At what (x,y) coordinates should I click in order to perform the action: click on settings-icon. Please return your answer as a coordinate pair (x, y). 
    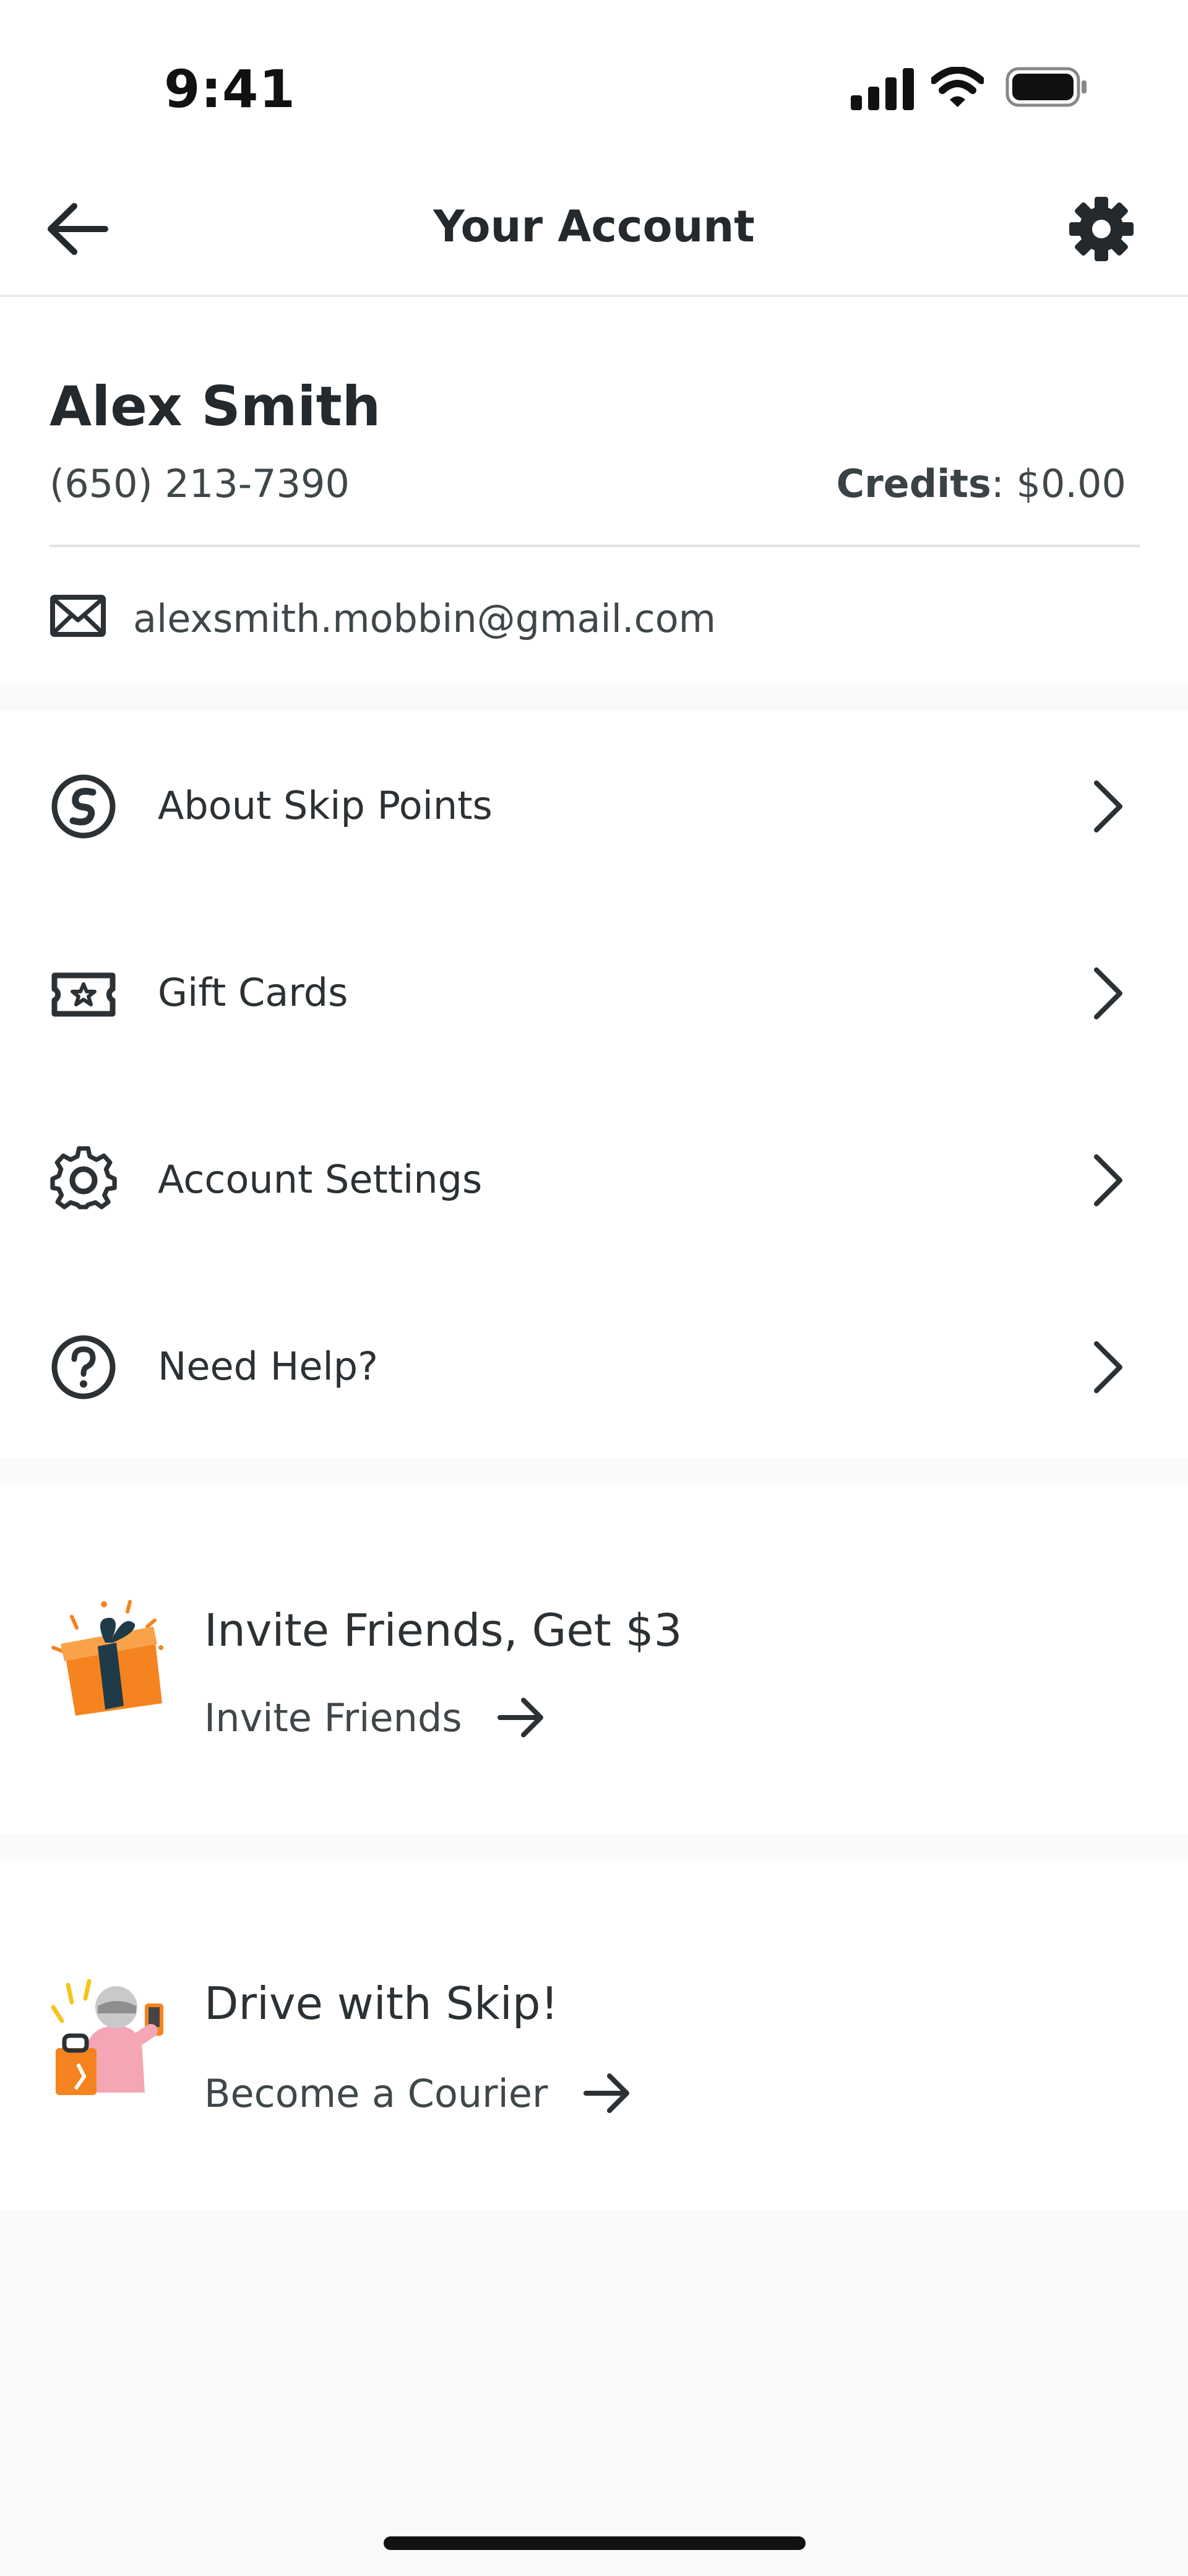
    Looking at the image, I should click on (83, 1177).